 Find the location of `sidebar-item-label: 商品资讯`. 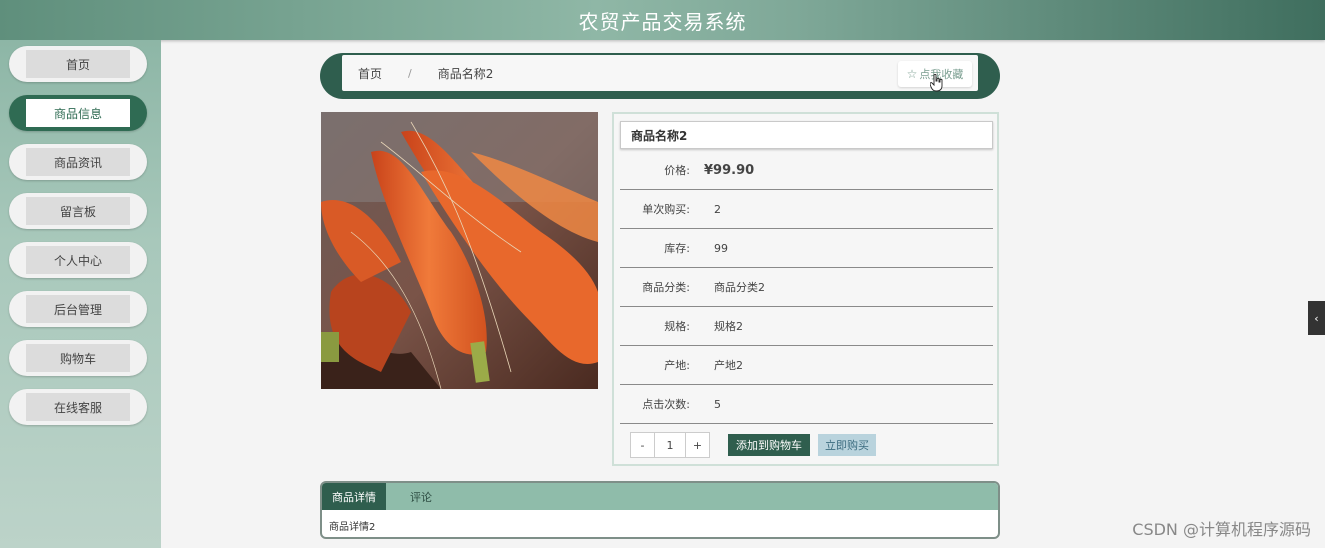

sidebar-item-label: 商品资讯 is located at coordinates (78, 162).